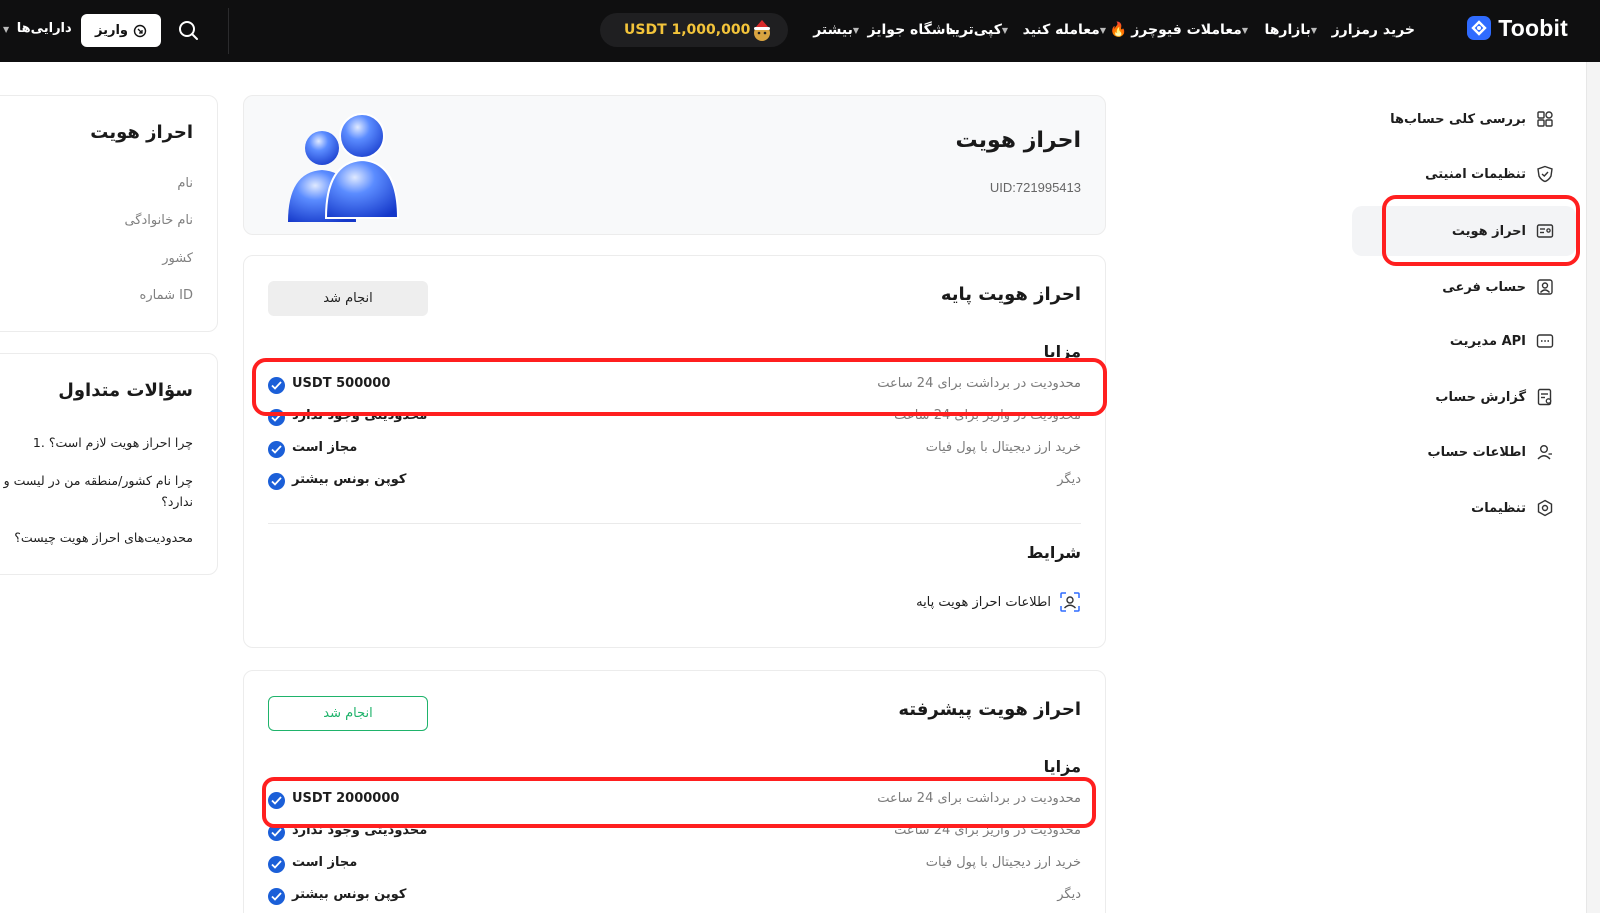  Describe the element at coordinates (348, 713) in the screenshot. I see `advanced-kyc-status-button: انجام شد` at that location.